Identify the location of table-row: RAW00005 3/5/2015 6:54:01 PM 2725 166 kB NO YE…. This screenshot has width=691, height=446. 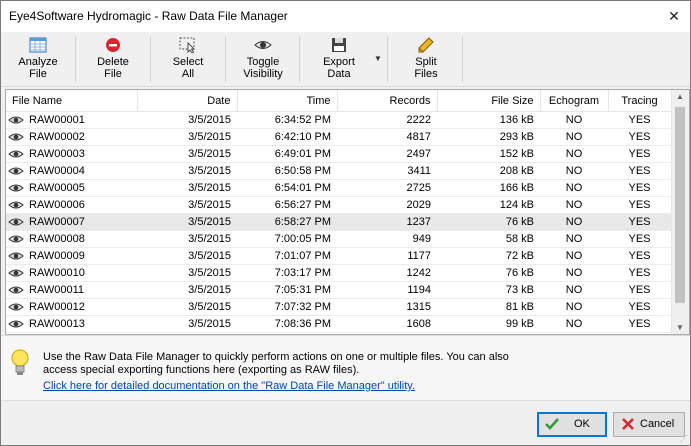
(338, 188).